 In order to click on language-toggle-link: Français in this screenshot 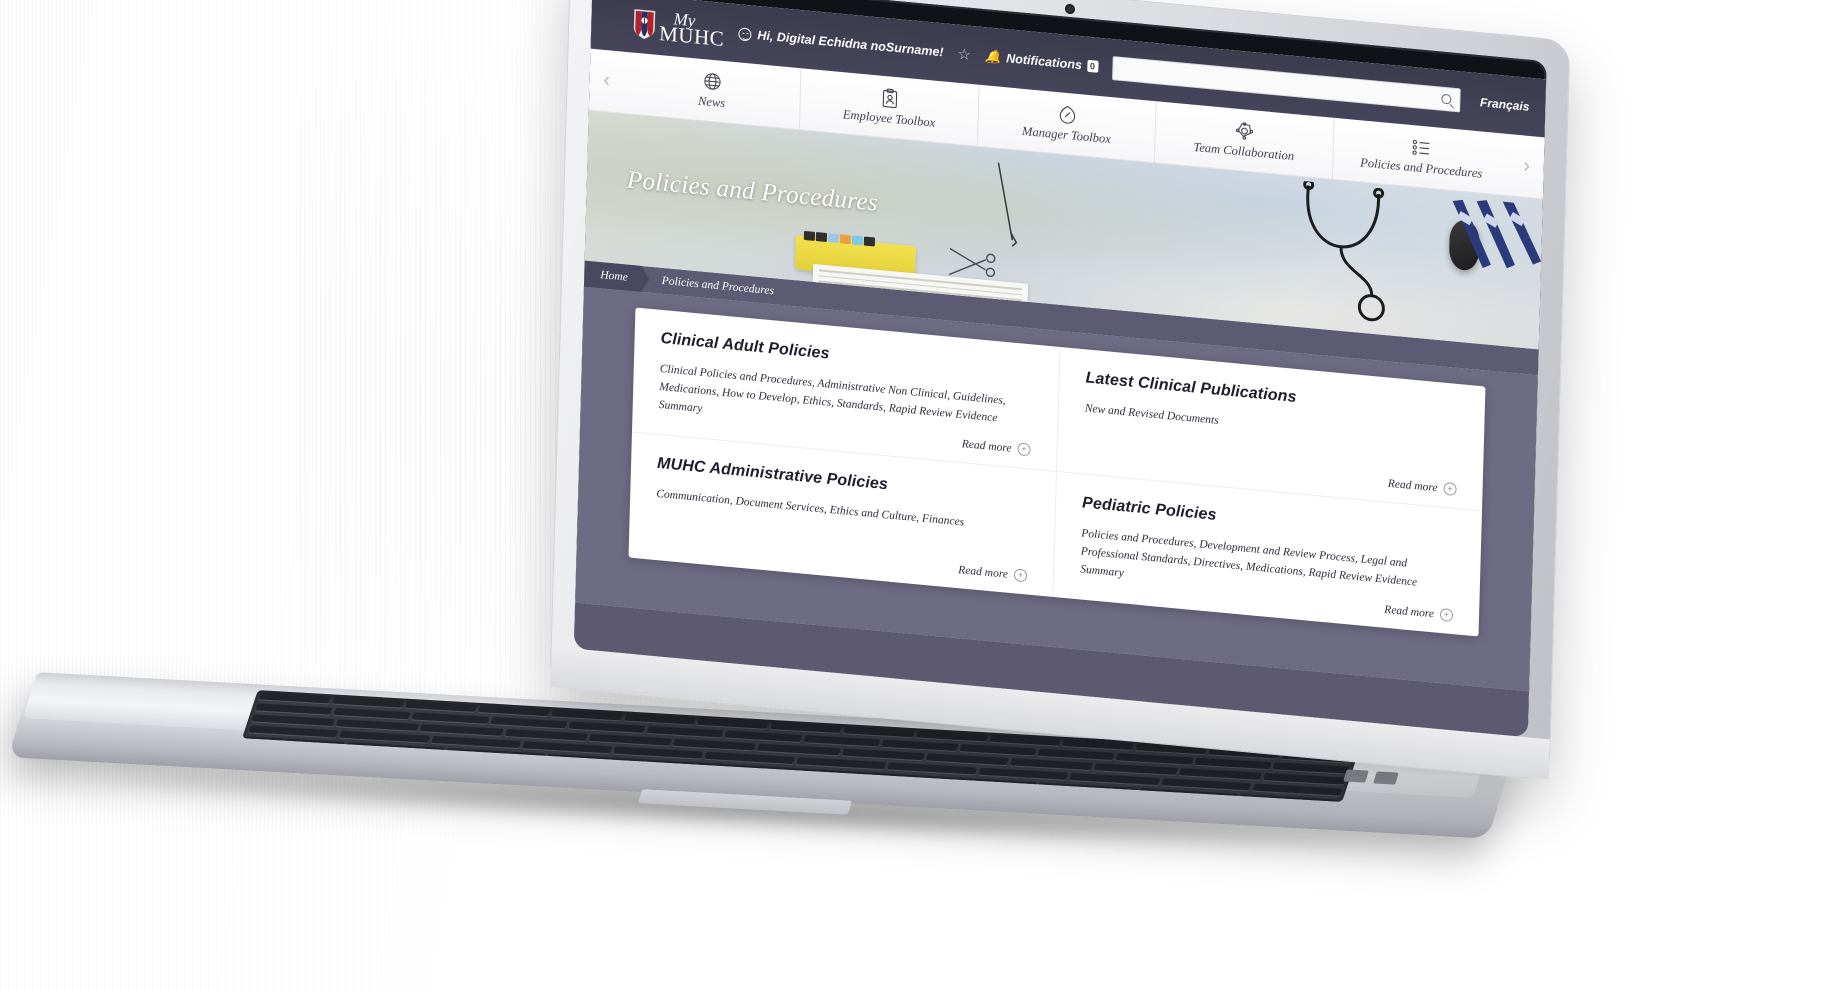, I will do `click(1502, 104)`.